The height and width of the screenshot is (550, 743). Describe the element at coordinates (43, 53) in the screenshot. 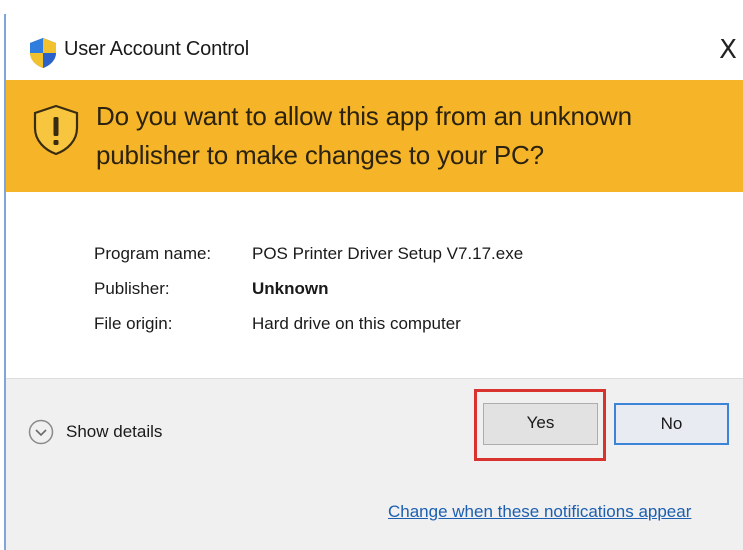

I see `uac-shield-icon` at that location.